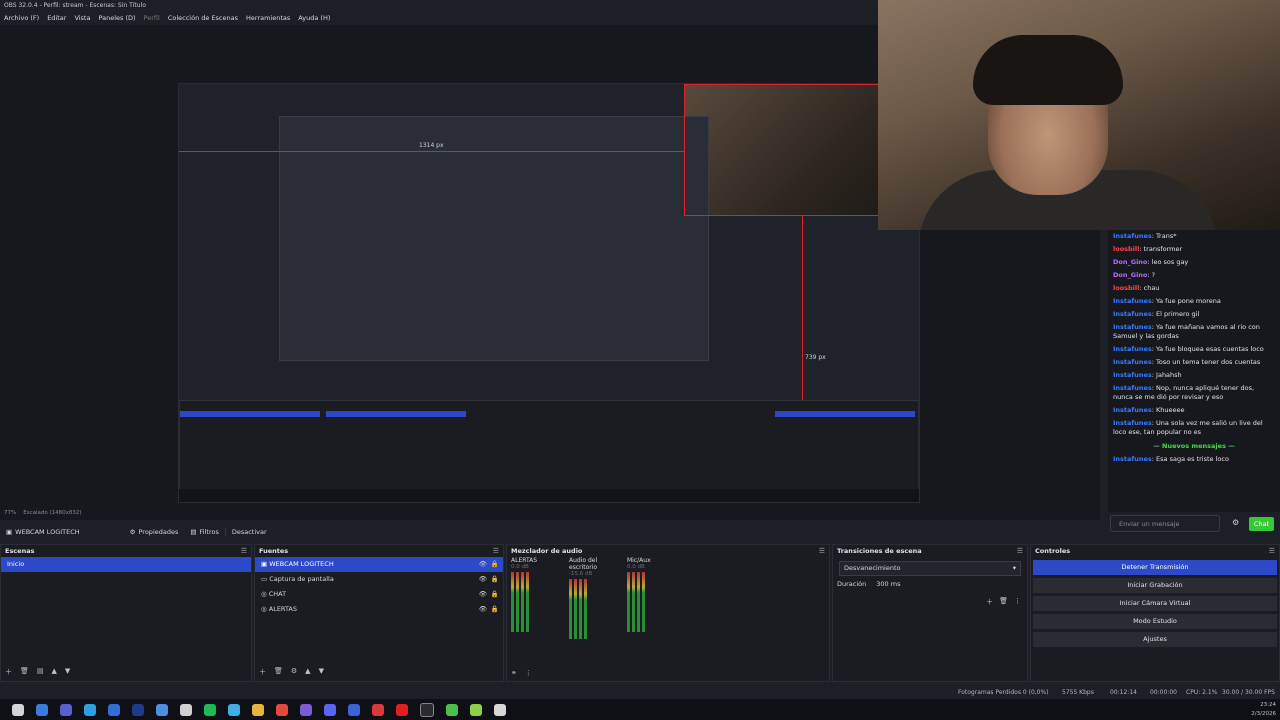 Image resolution: width=1280 pixels, height=720 pixels. Describe the element at coordinates (126, 564) in the screenshot. I see `scene-item: Inicio` at that location.